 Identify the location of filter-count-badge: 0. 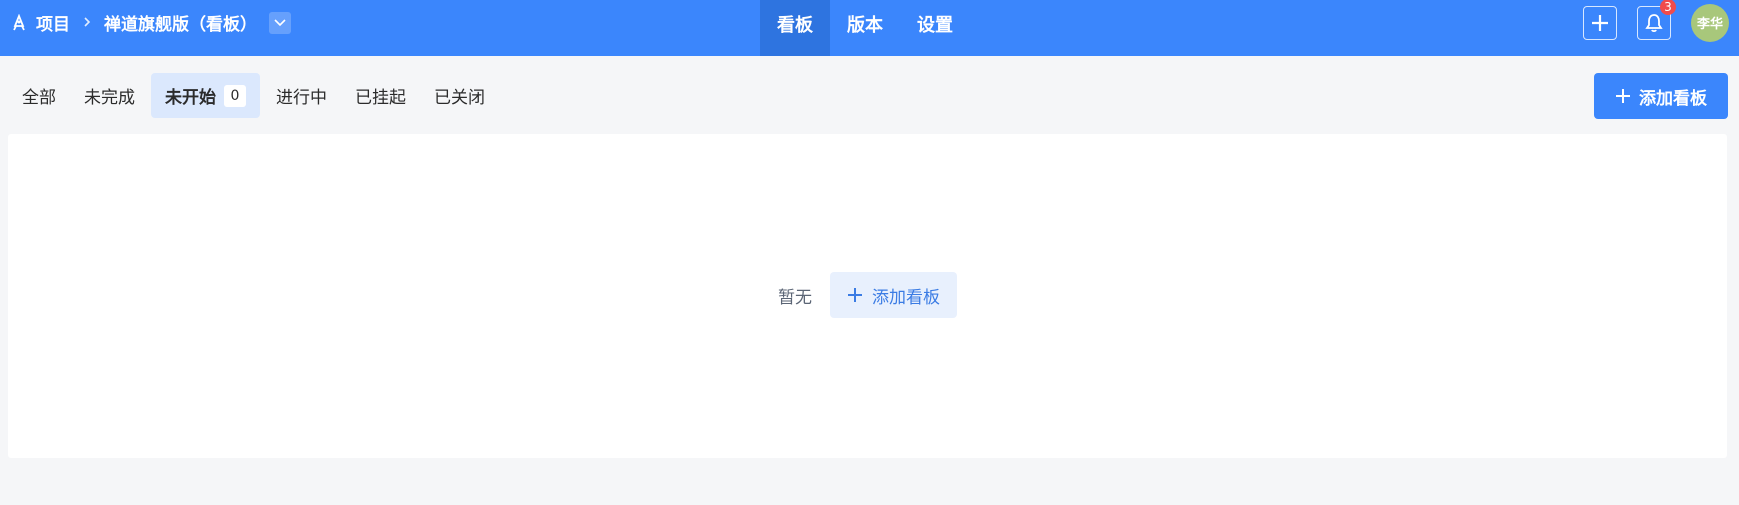
(235, 95).